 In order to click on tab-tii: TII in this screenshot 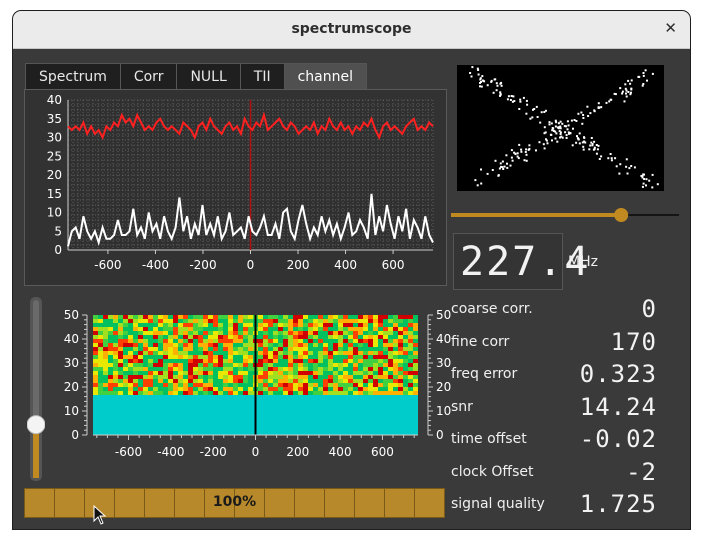, I will do `click(262, 77)`.